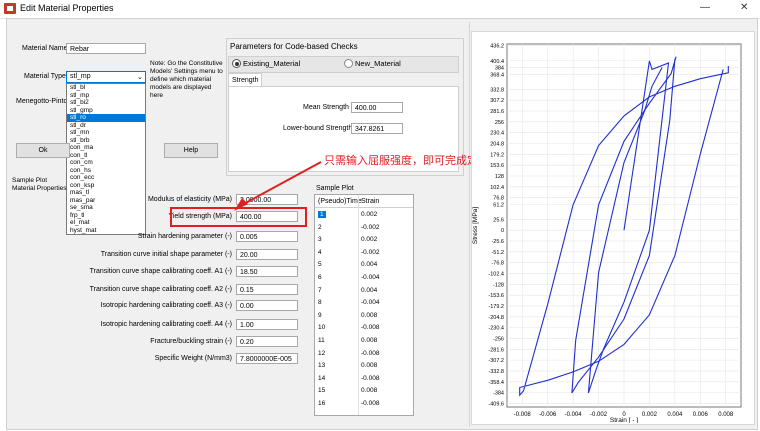 This screenshot has width=760, height=431. What do you see at coordinates (497, 75) in the screenshot?
I see `y-tick-label: 368.4` at bounding box center [497, 75].